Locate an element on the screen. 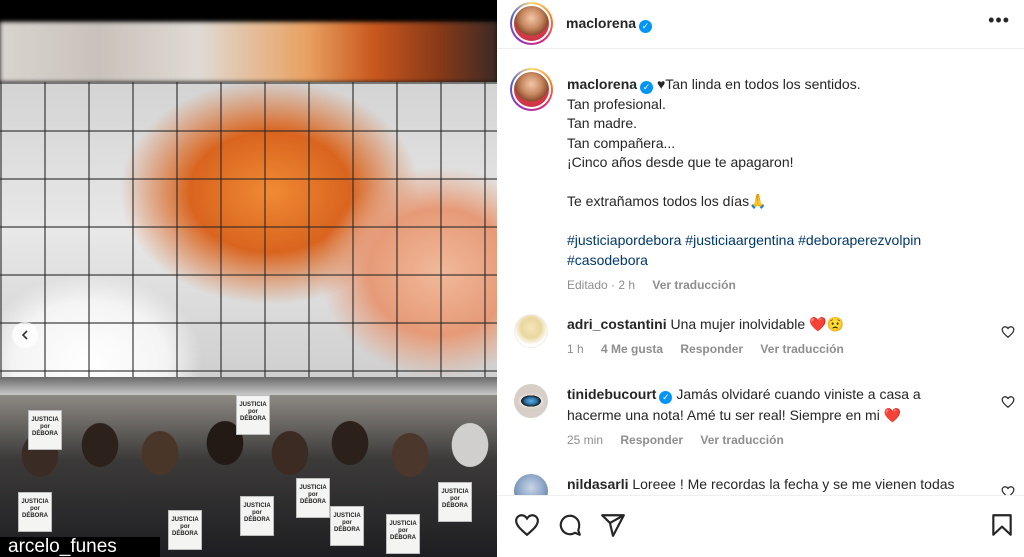  more-horizontal-icon: ••• is located at coordinates (999, 20).